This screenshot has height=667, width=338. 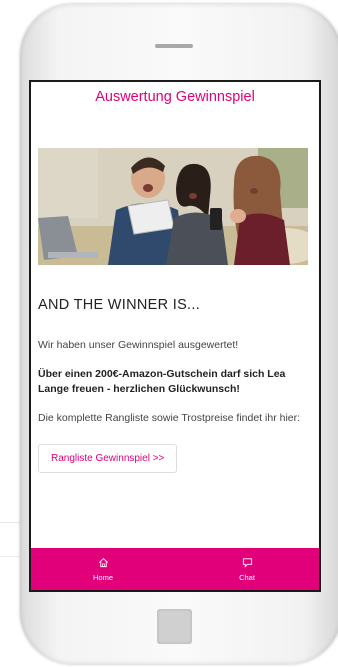 I want to click on hero-image, so click(x=173, y=206).